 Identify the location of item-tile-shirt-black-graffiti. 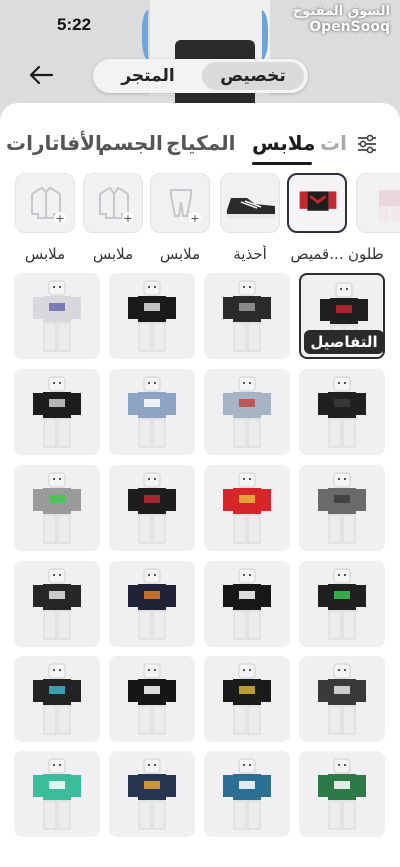
(152, 316).